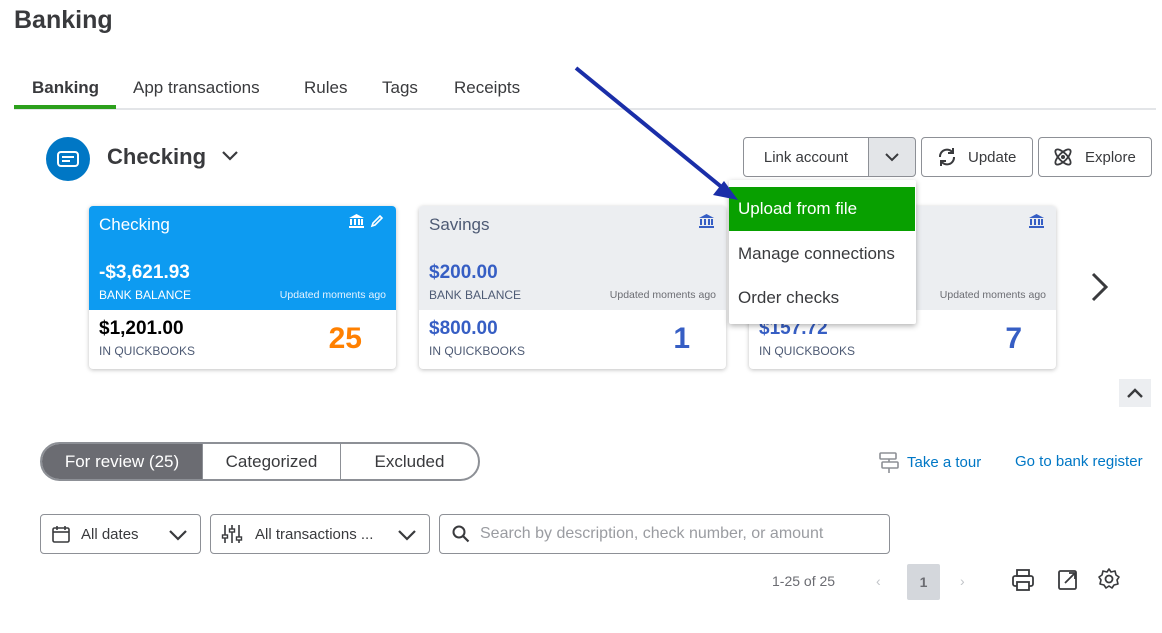 Image resolution: width=1162 pixels, height=633 pixels. What do you see at coordinates (944, 462) in the screenshot?
I see `take-a-tour-label: Take a tour` at bounding box center [944, 462].